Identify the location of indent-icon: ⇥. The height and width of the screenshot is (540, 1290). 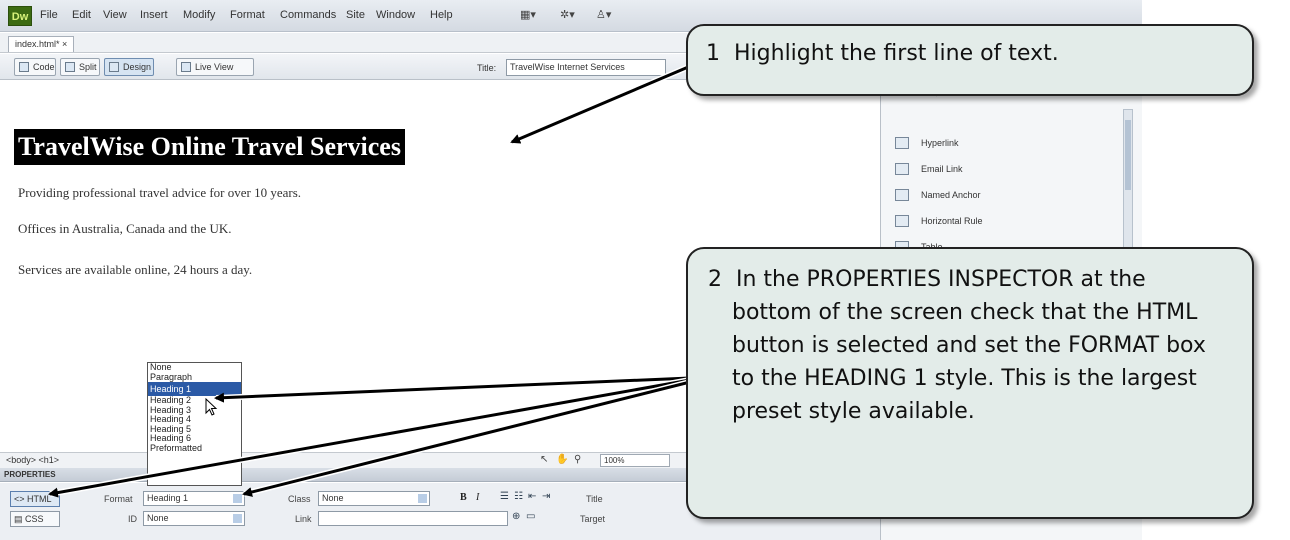
(546, 496).